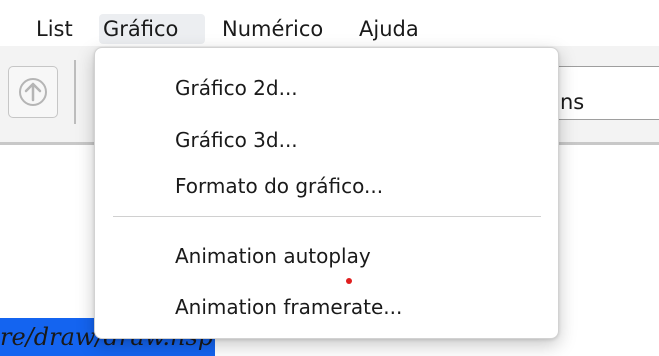 Image resolution: width=659 pixels, height=356 pixels. Describe the element at coordinates (572, 102) in the screenshot. I see `toolbar-field-text: ns` at that location.